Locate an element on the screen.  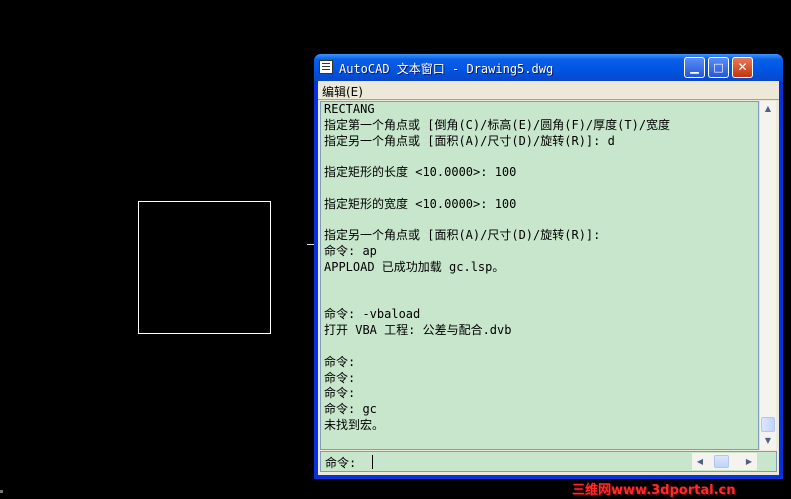
menu-bar: 编辑(E) is located at coordinates (548, 90).